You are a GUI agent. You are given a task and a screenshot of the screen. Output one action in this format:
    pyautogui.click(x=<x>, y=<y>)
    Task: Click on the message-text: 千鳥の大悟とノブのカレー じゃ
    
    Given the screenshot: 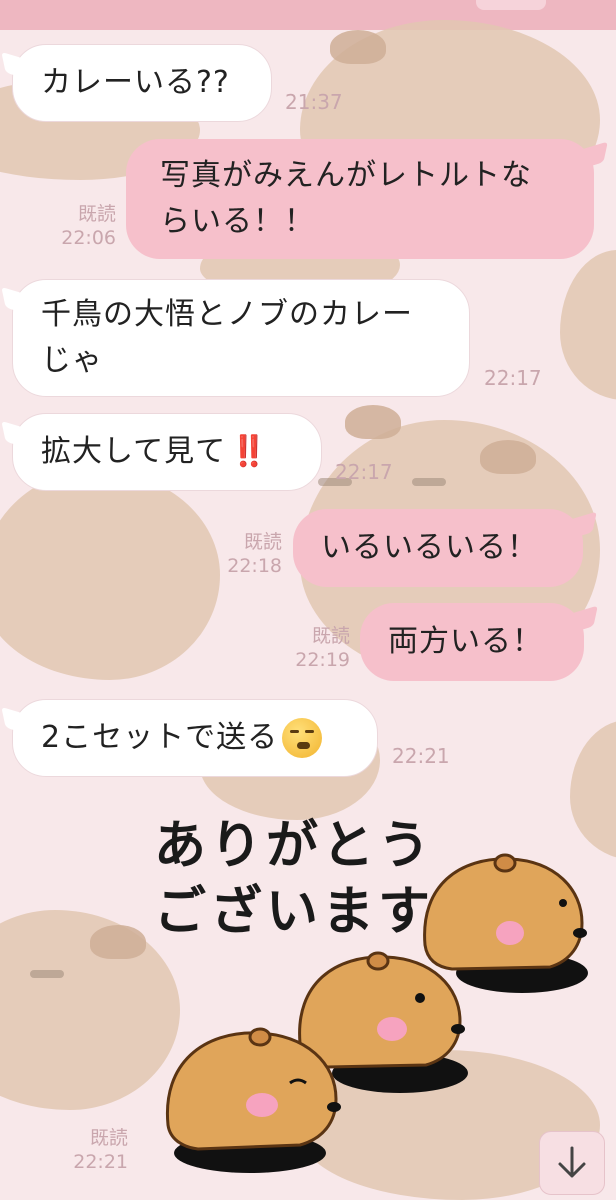 What is the action you would take?
    pyautogui.click(x=227, y=337)
    